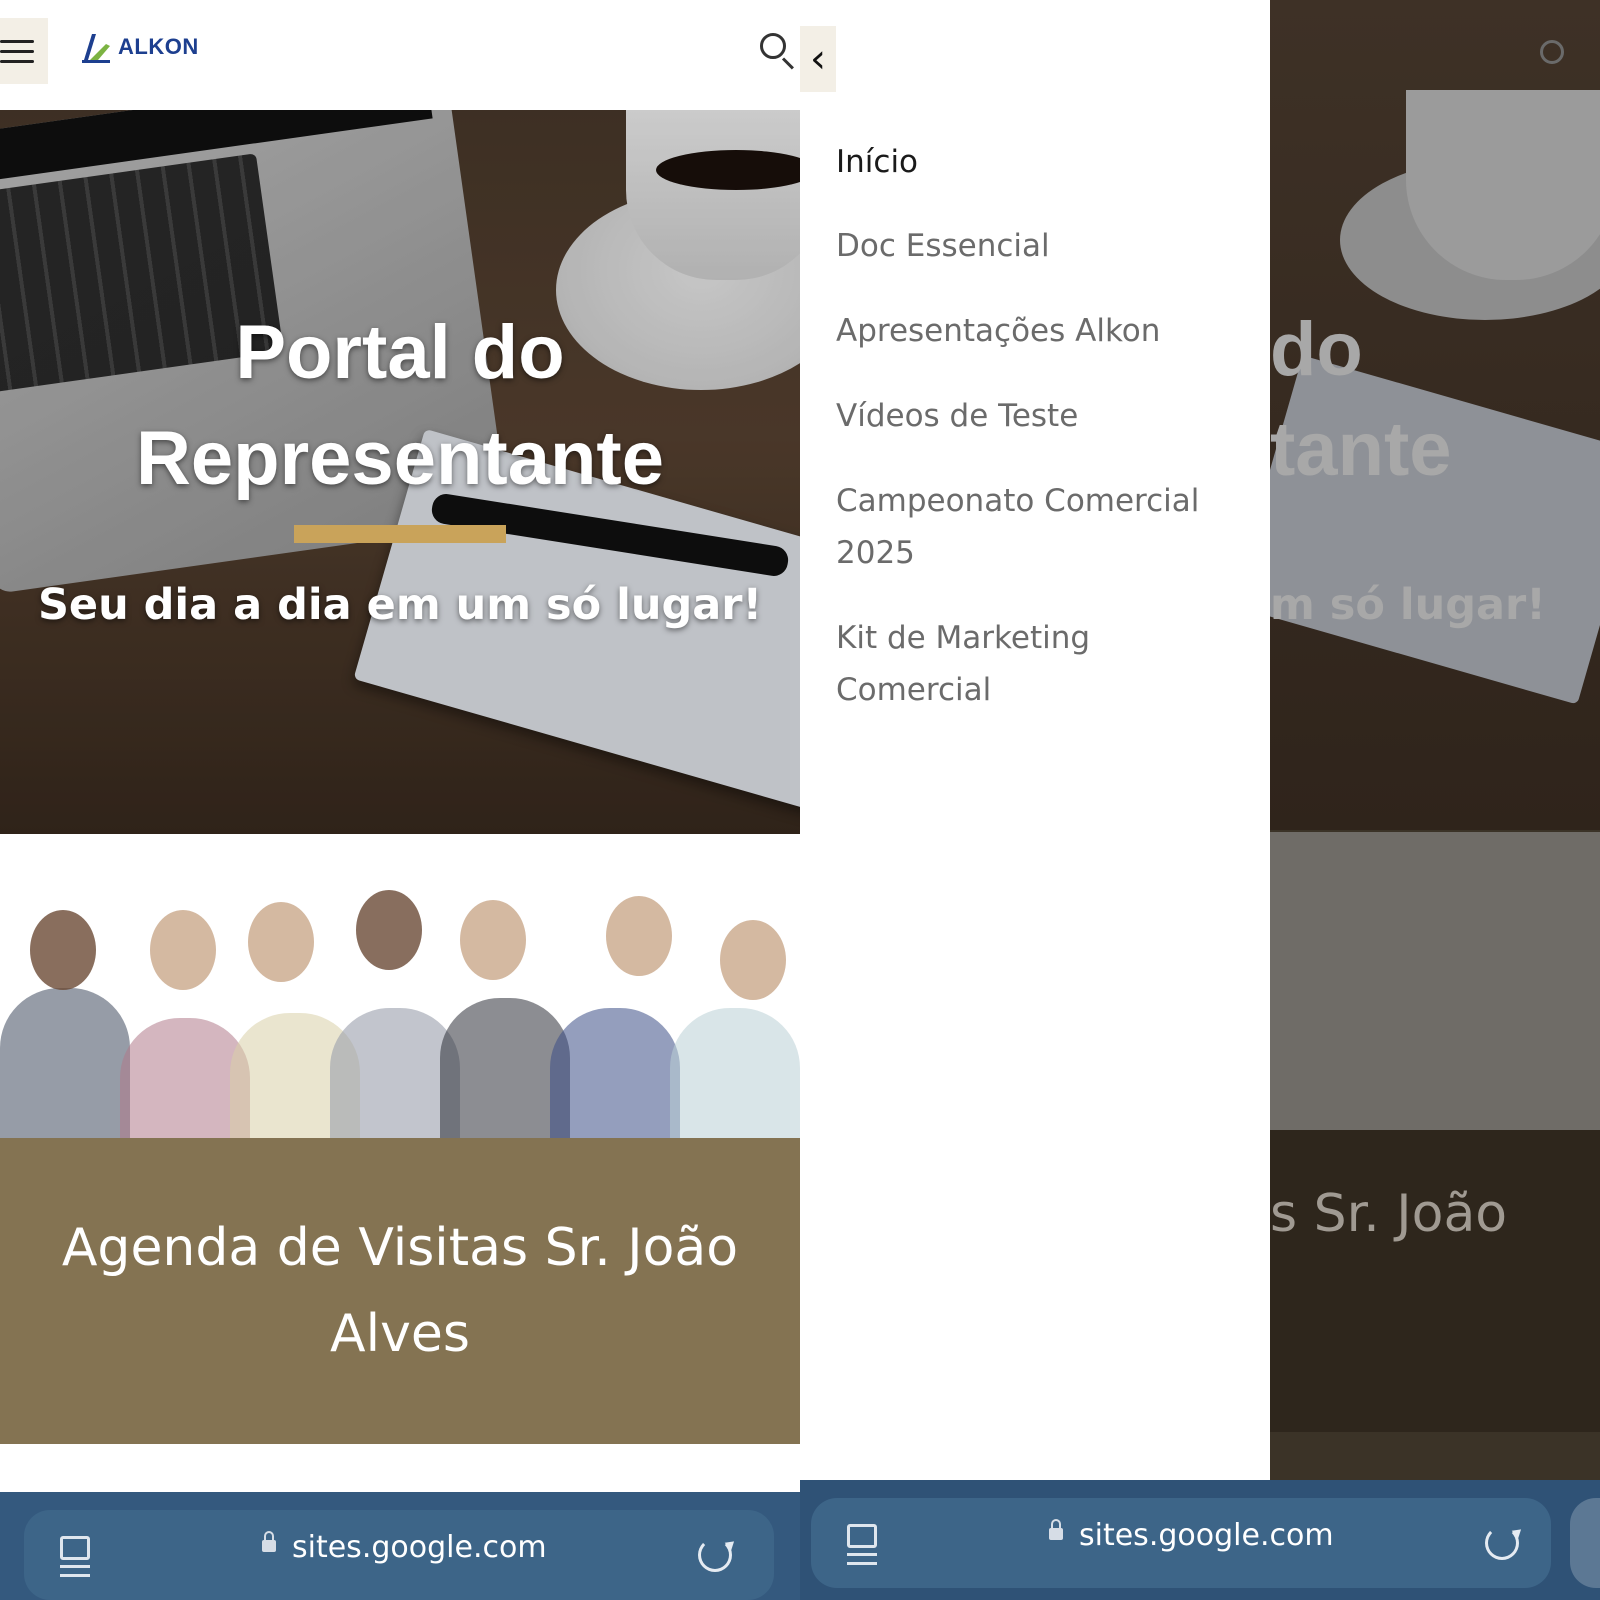 Image resolution: width=1600 pixels, height=1600 pixels. What do you see at coordinates (1408, 605) in the screenshot?
I see `dimmed-hero-subtitle: m só lugar!` at bounding box center [1408, 605].